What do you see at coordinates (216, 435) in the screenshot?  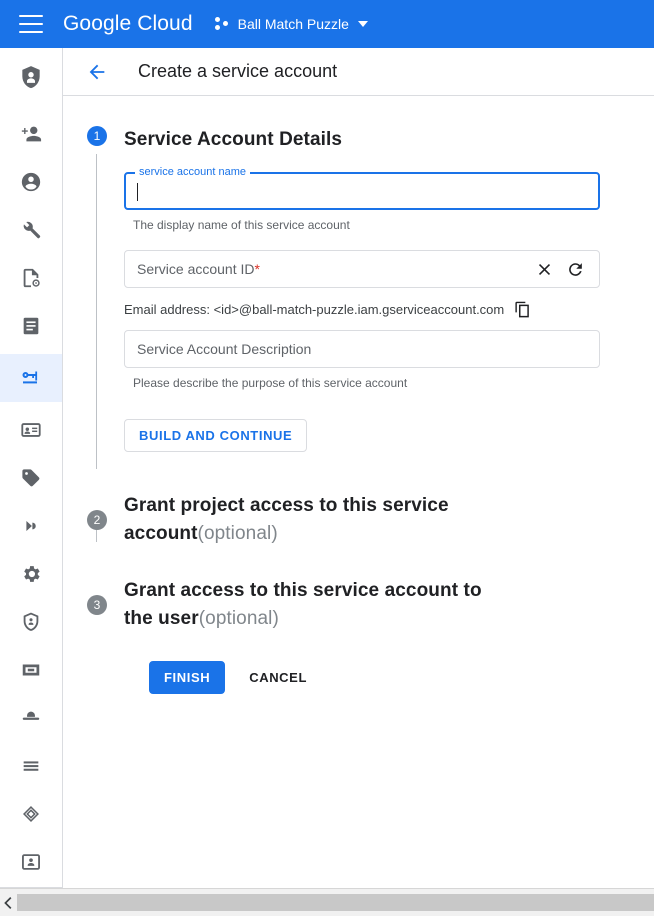 I see `build-and-continue-button: BUILD AND CONTINUE` at bounding box center [216, 435].